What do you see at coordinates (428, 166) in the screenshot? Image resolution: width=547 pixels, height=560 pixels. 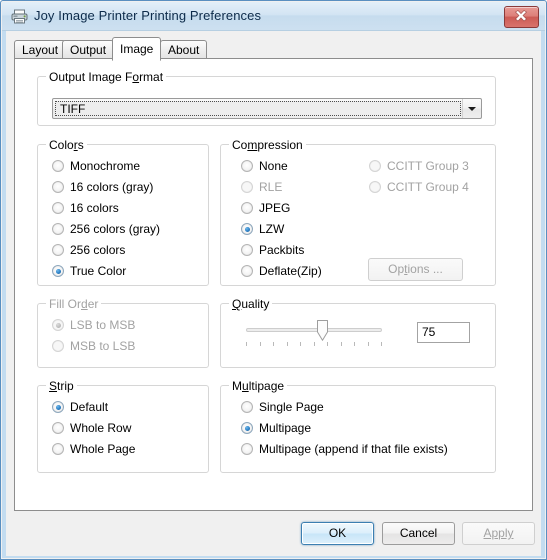 I see `radio-label: CCITT Group 3` at bounding box center [428, 166].